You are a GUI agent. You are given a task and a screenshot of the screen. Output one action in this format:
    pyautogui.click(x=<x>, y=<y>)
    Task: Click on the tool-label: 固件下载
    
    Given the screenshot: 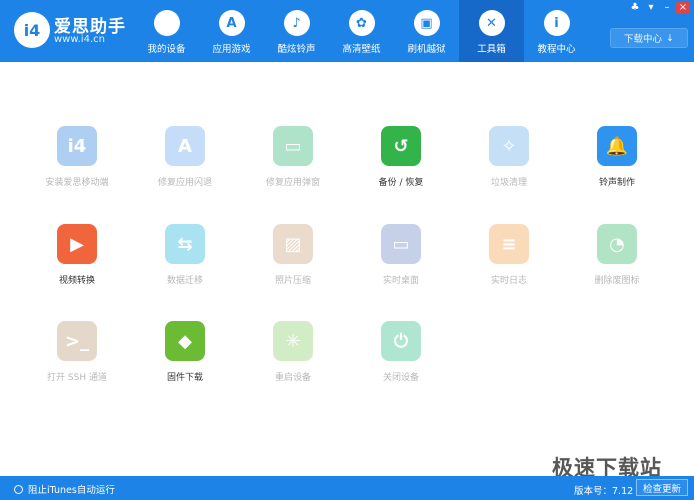 What is the action you would take?
    pyautogui.click(x=184, y=378)
    